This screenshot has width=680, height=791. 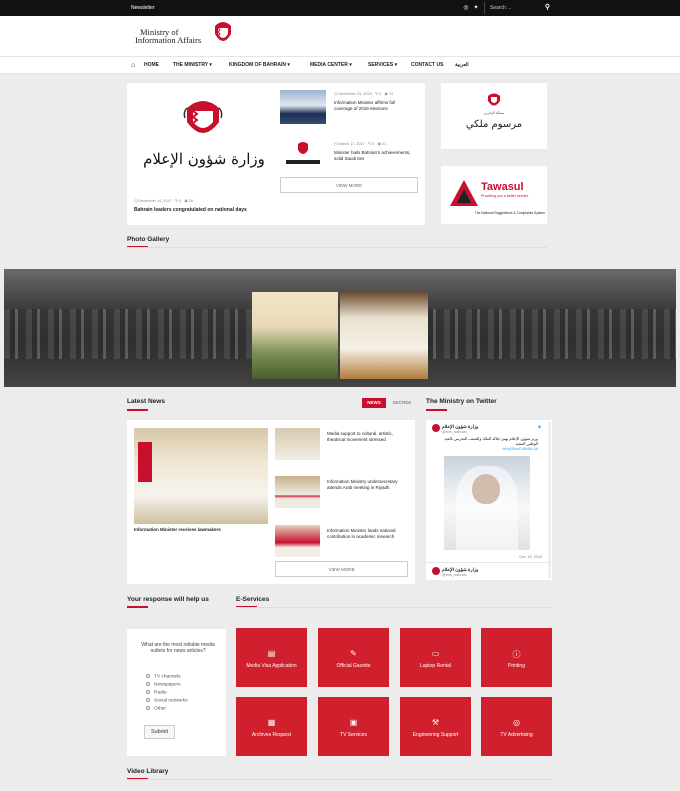 I want to click on twitter-heading: The Ministry on Twitter, so click(x=461, y=401).